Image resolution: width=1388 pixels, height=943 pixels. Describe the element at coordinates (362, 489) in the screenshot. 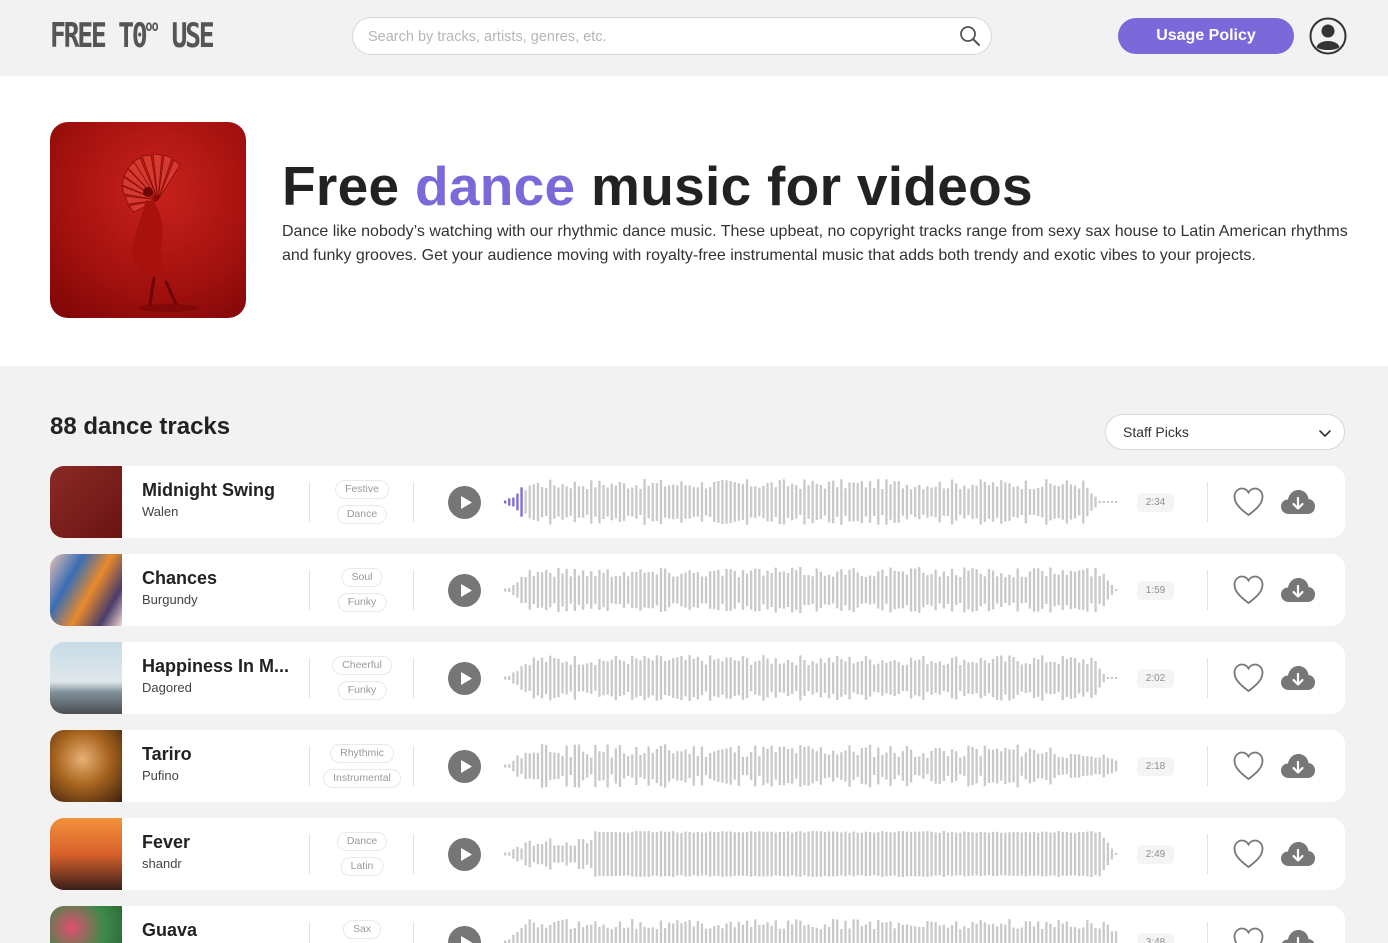

I see `track-tag: Festive` at that location.